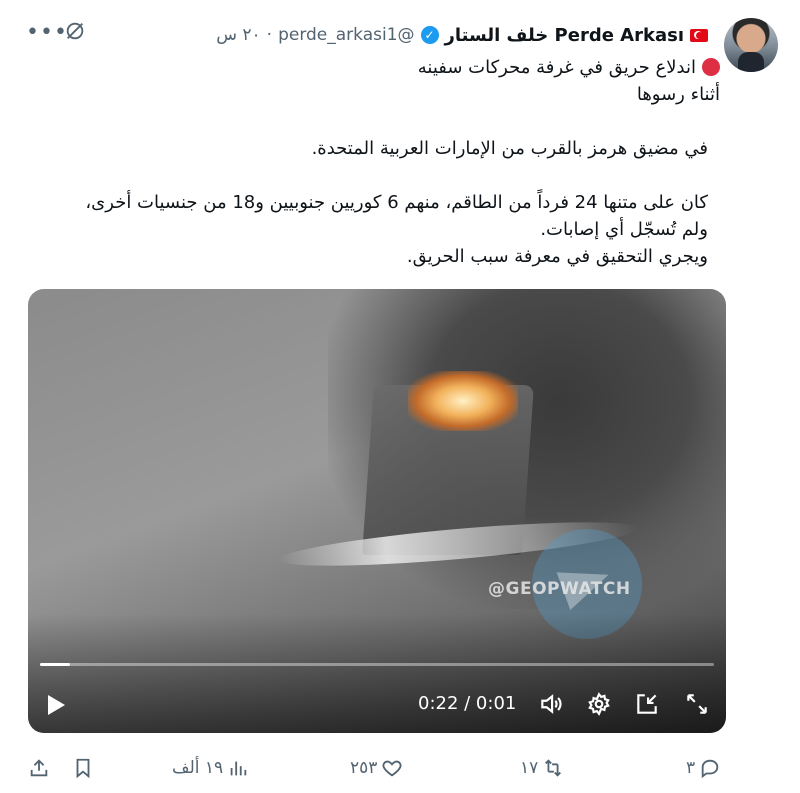  What do you see at coordinates (364, 768) in the screenshot?
I see `likes-count: ٢٥٣` at bounding box center [364, 768].